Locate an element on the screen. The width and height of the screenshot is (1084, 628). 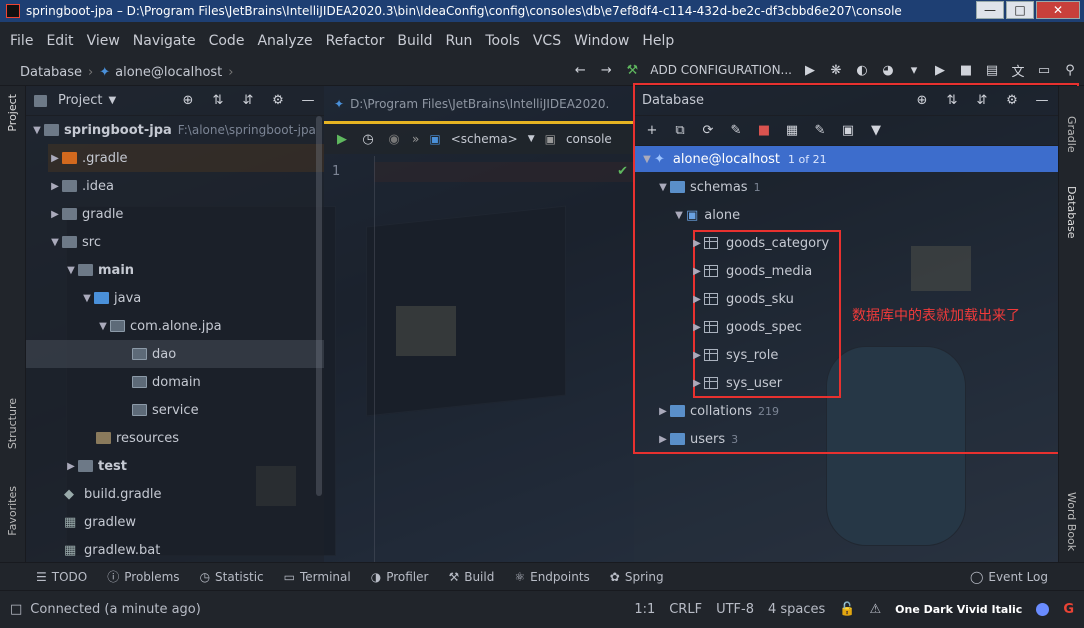
line-separator: CRLF is located at coordinates (685, 609).